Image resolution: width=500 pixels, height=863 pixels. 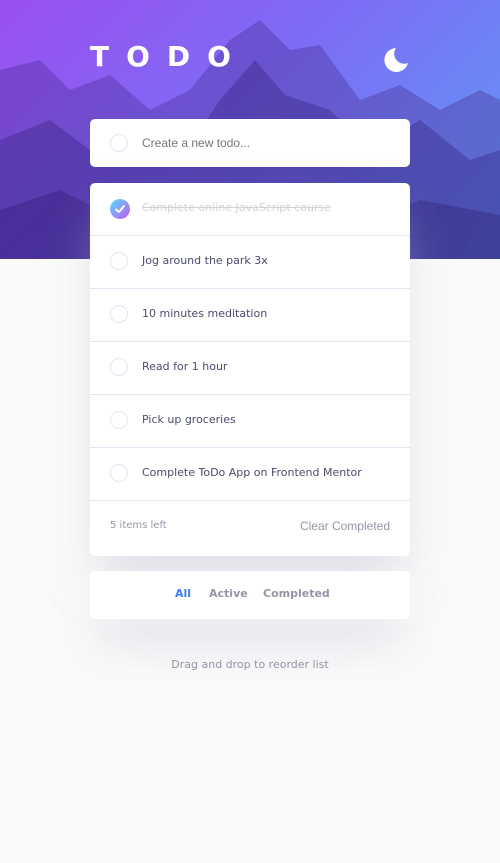 What do you see at coordinates (345, 526) in the screenshot?
I see `clear-completed-button: Clear Completed` at bounding box center [345, 526].